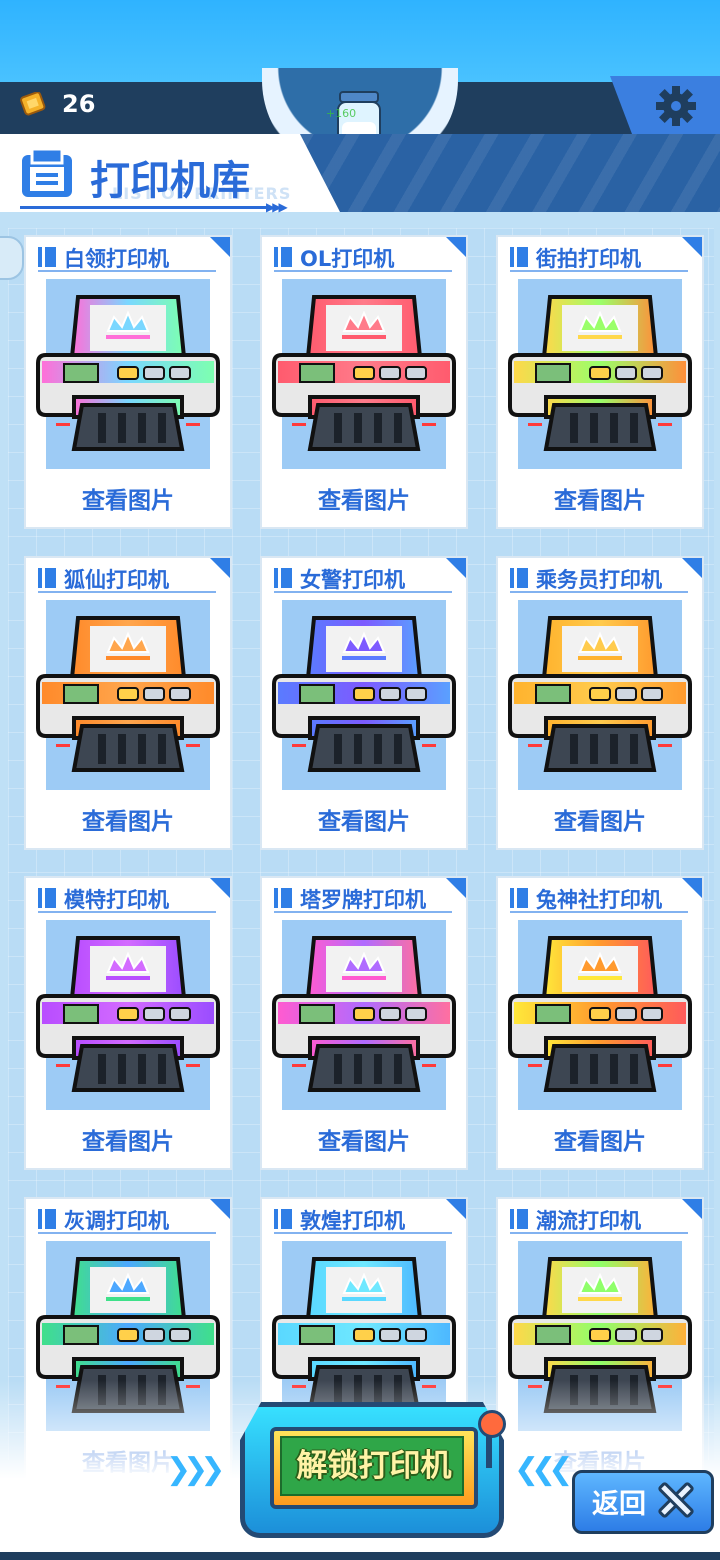 The height and width of the screenshot is (1560, 720). I want to click on header-stripes, so click(510, 173).